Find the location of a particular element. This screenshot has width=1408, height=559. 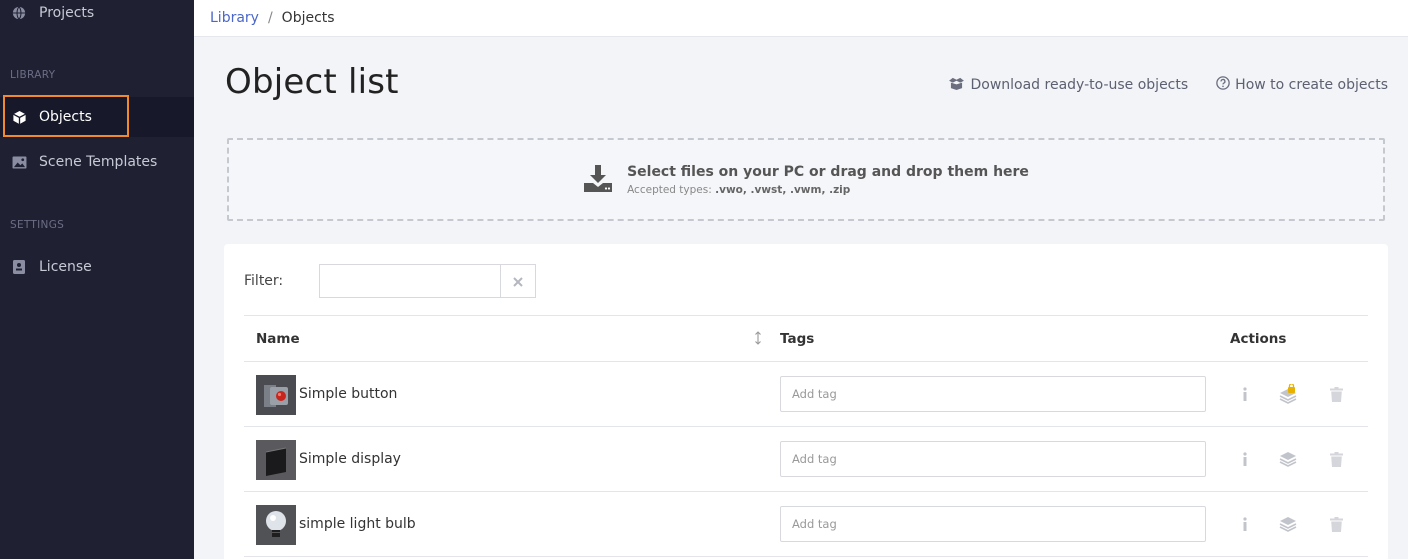

how-to-create-label: How to create objects is located at coordinates (1311, 85).